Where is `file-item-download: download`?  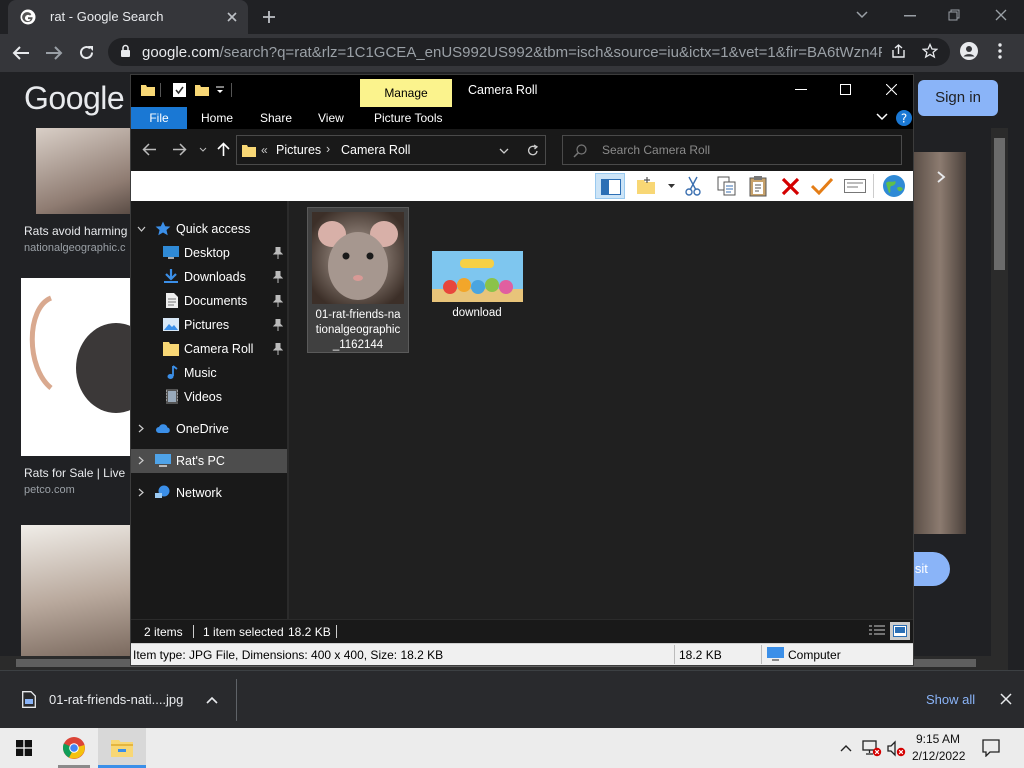
file-item-download: download is located at coordinates (478, 267).